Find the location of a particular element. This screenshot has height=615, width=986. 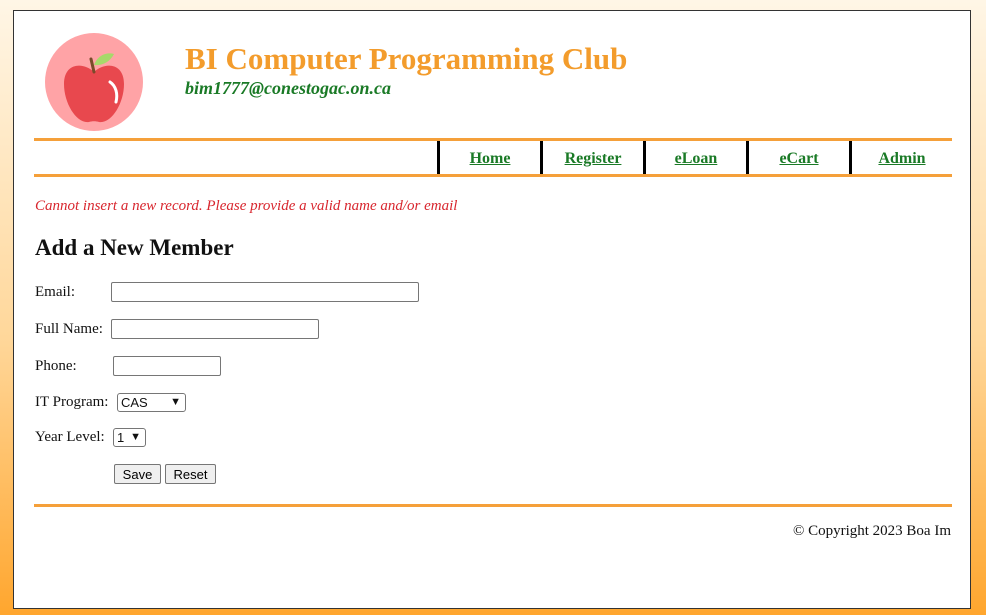

nav-item-ecart: eCart is located at coordinates (797, 157).